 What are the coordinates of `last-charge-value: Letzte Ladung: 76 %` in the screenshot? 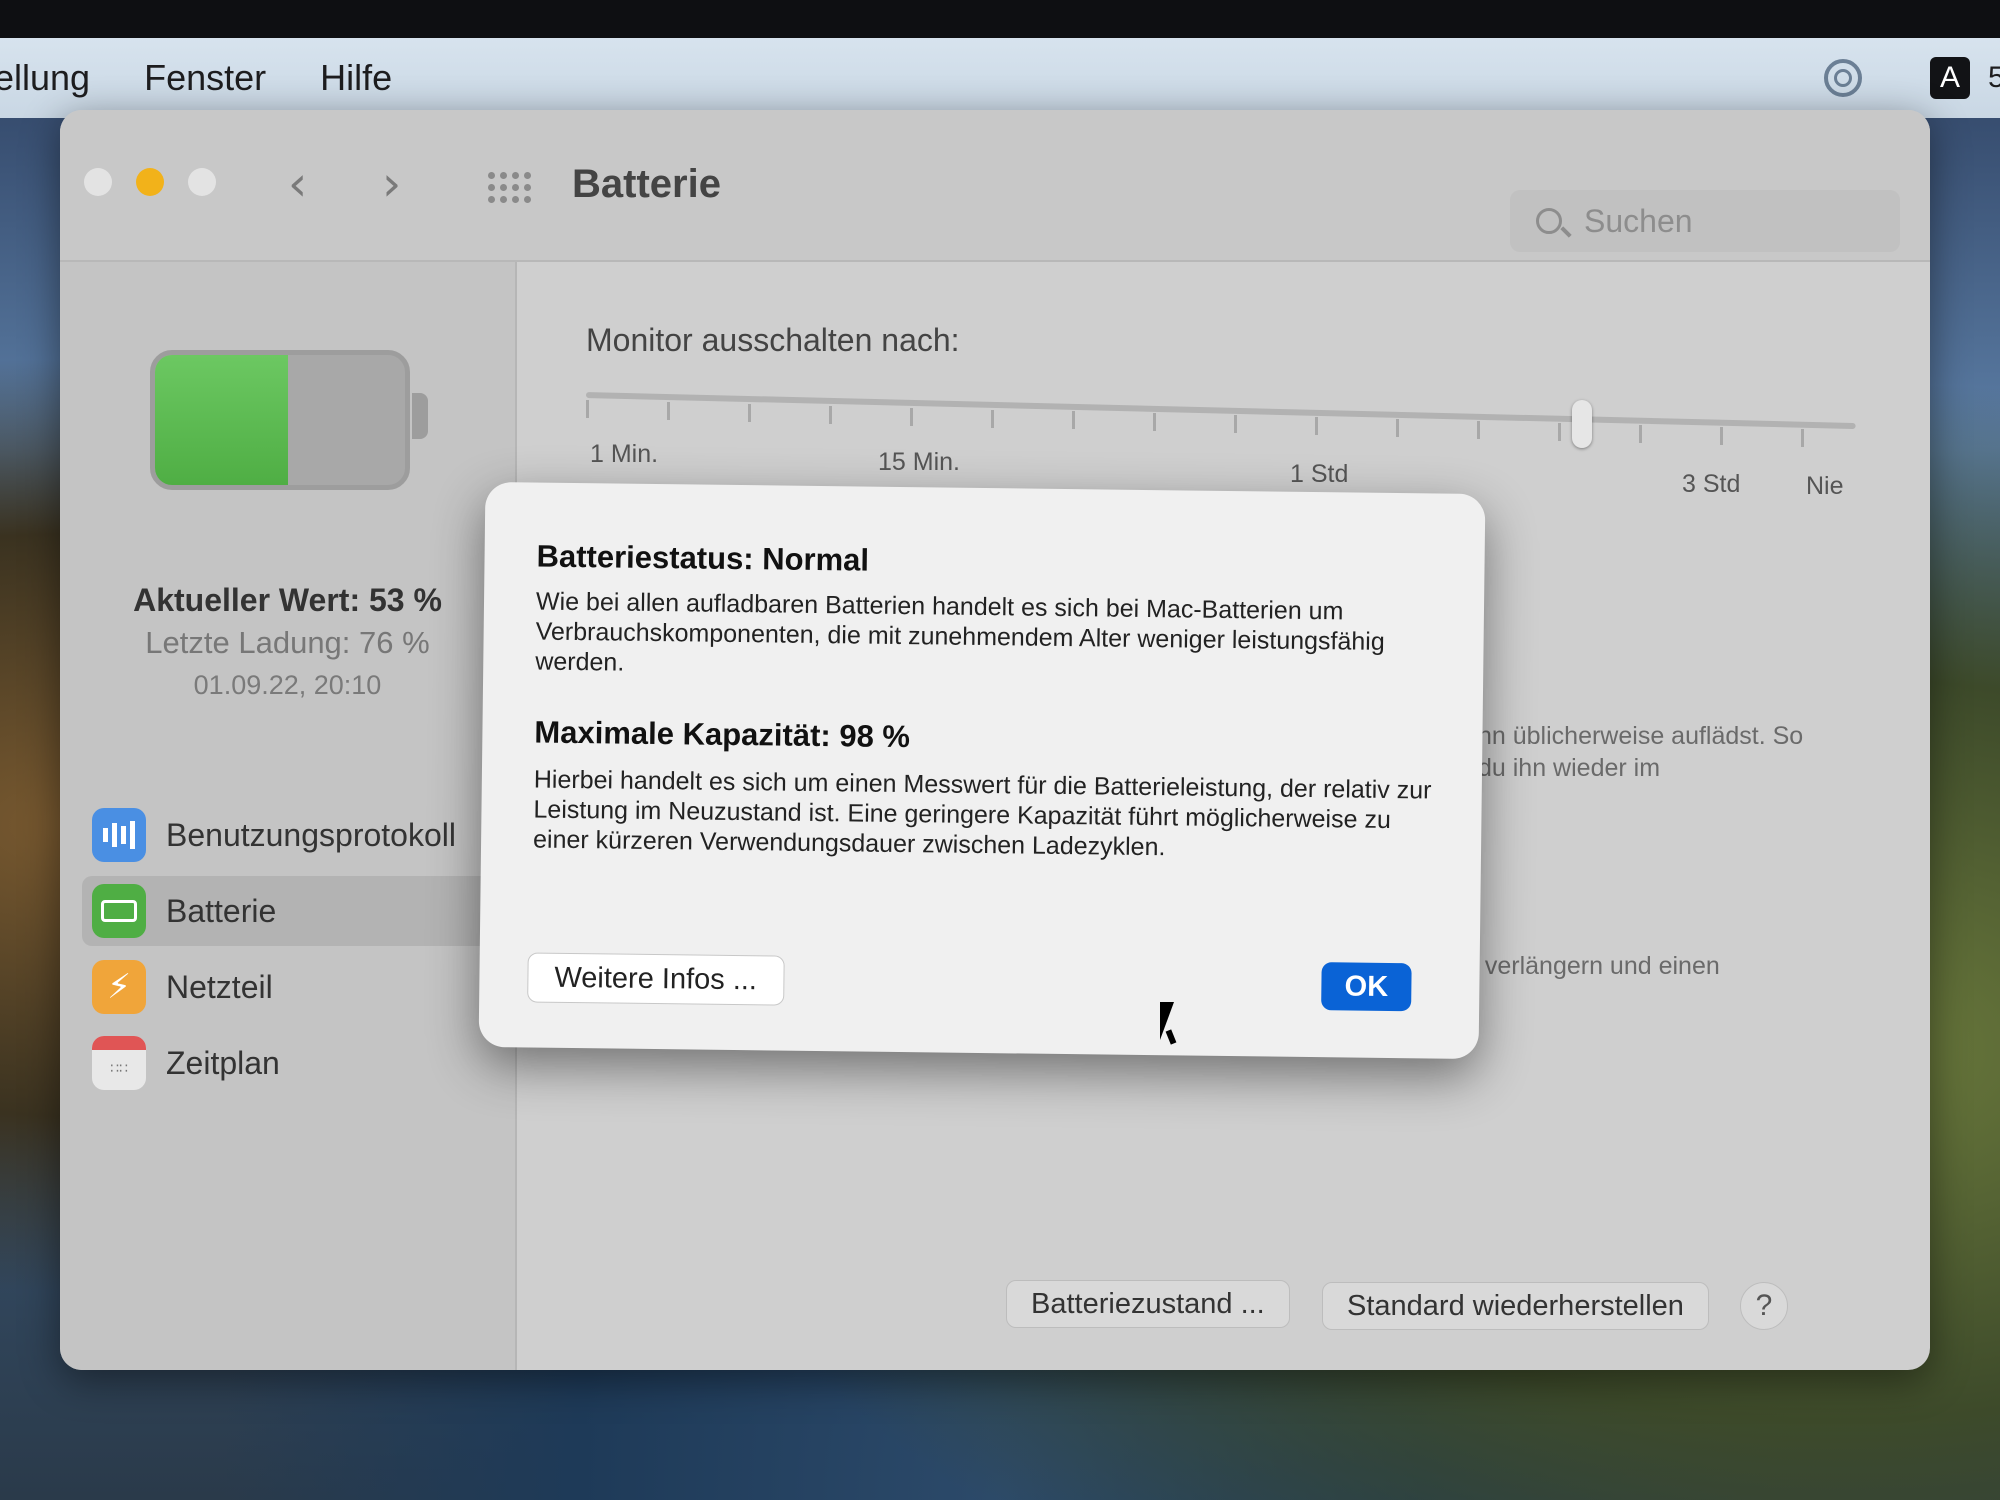 It's located at (287, 642).